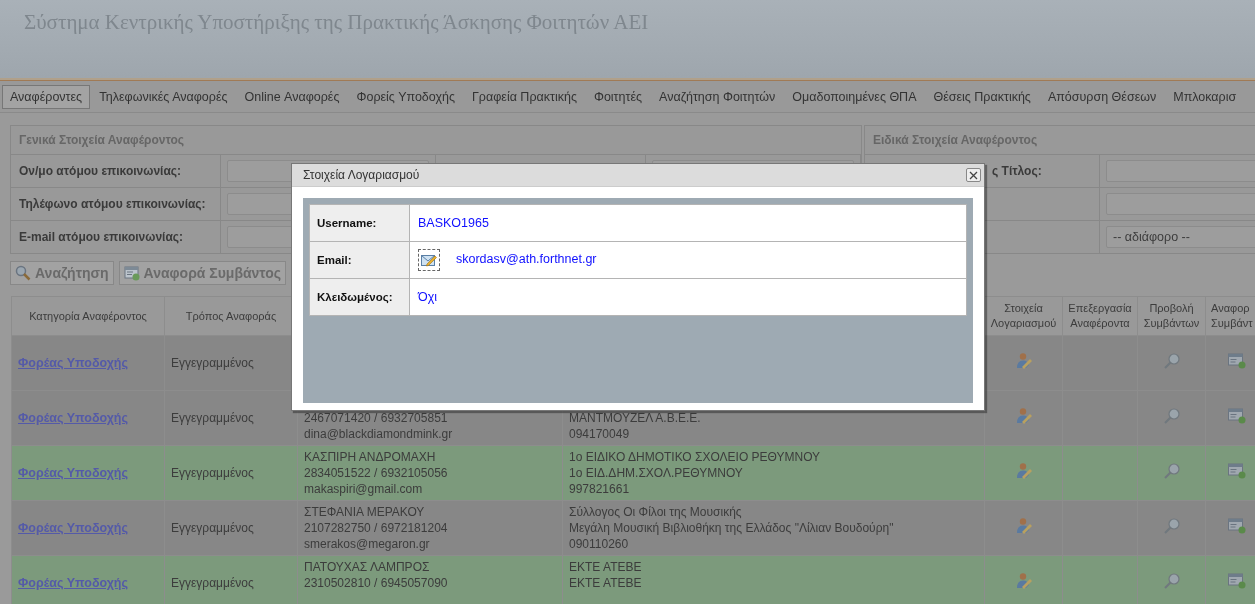 The height and width of the screenshot is (604, 1255). What do you see at coordinates (379, 434) in the screenshot?
I see `table-cell-text: dina@blackdiamondmink.gr` at bounding box center [379, 434].